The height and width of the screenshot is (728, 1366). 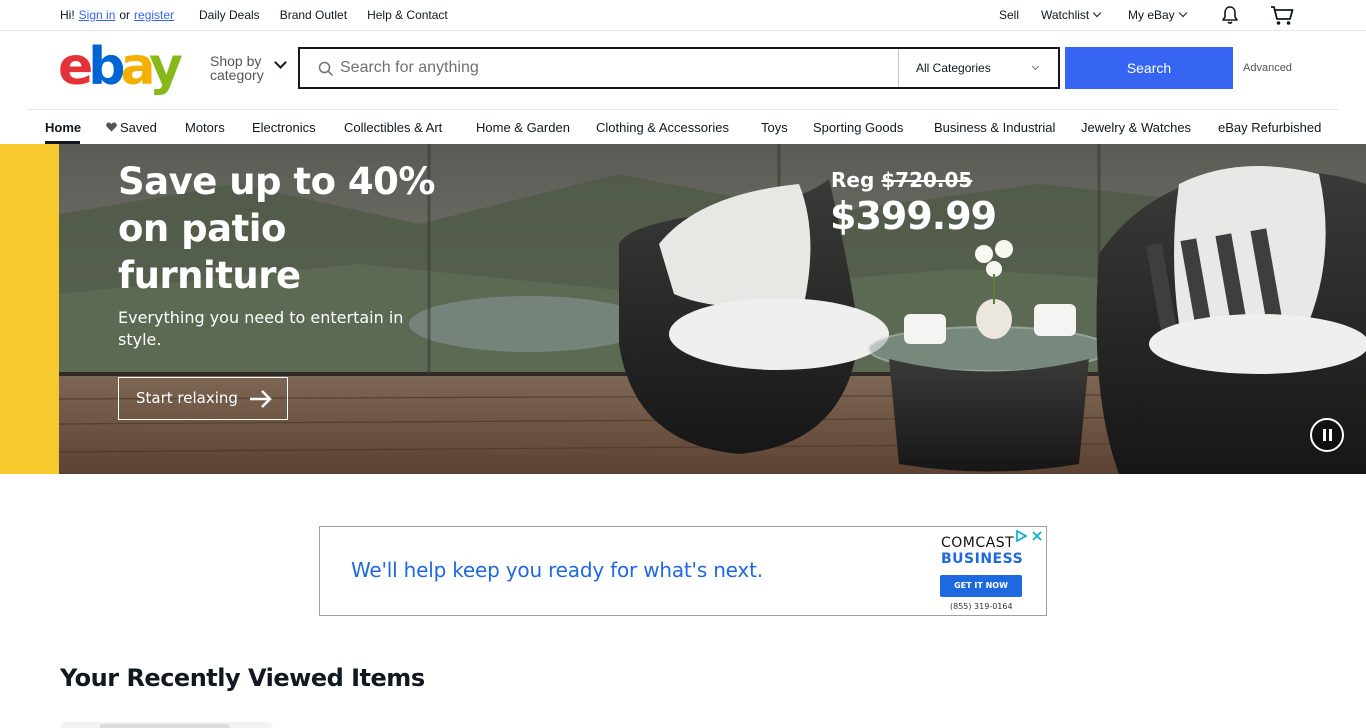 I want to click on sale-price: $399.99, so click(x=913, y=216).